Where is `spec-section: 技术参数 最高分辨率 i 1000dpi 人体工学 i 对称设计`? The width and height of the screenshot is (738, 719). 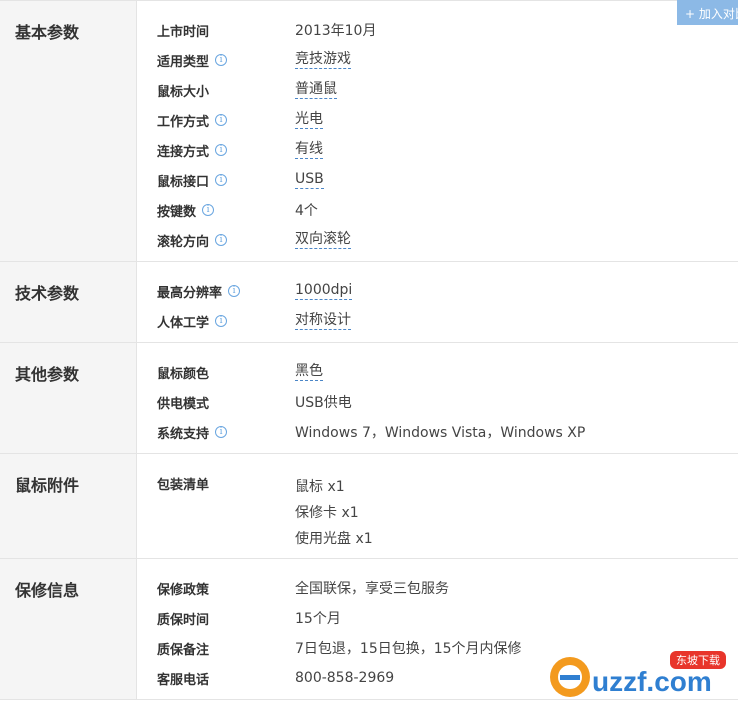 spec-section: 技术参数 最高分辨率 i 1000dpi 人体工学 i 对称设计 is located at coordinates (369, 302).